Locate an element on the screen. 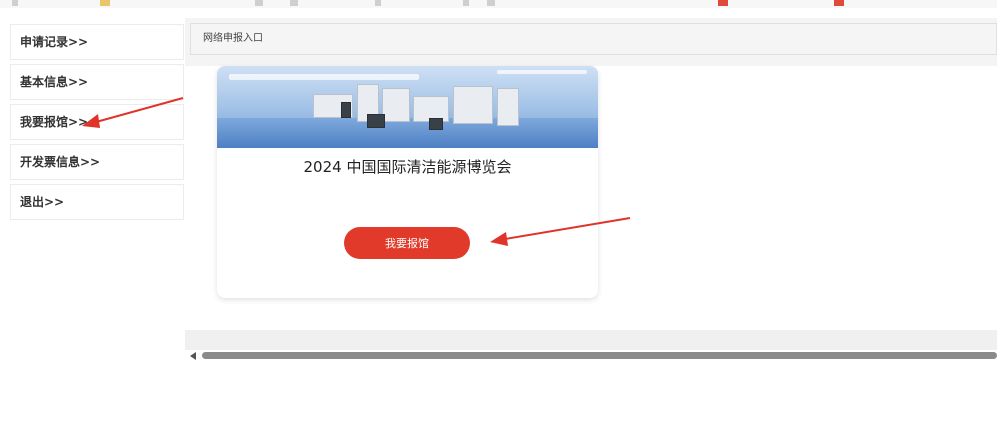  banner-sea-graphic is located at coordinates (407, 133).